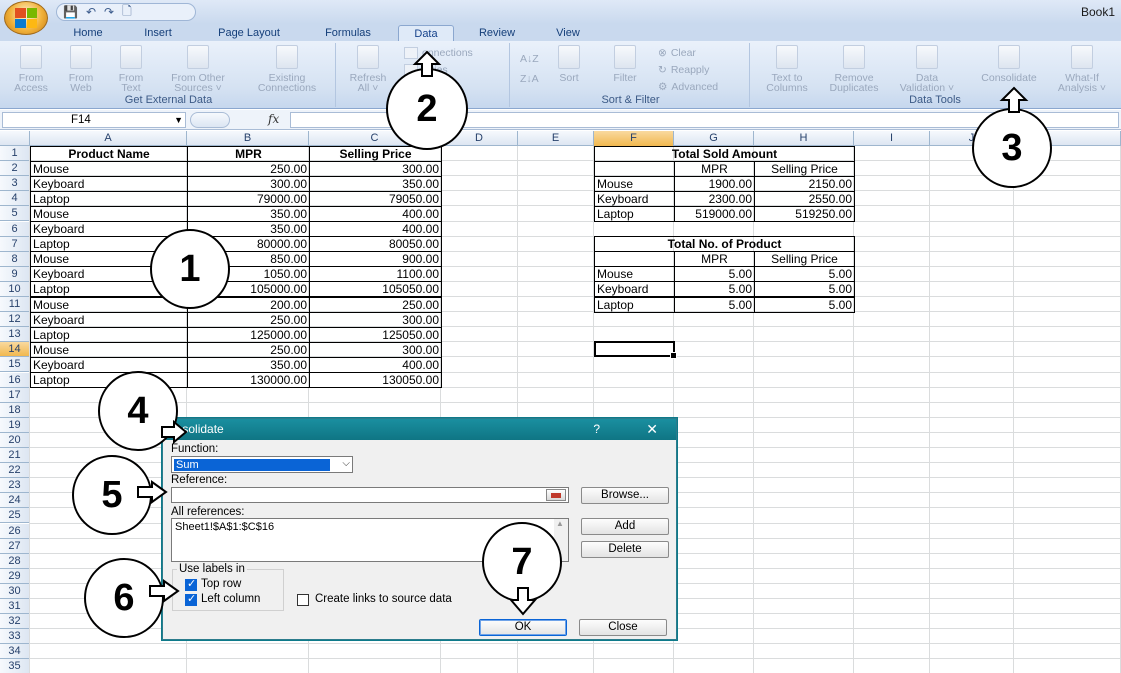 The width and height of the screenshot is (1121, 673). What do you see at coordinates (625, 526) in the screenshot?
I see `add-button: Add` at bounding box center [625, 526].